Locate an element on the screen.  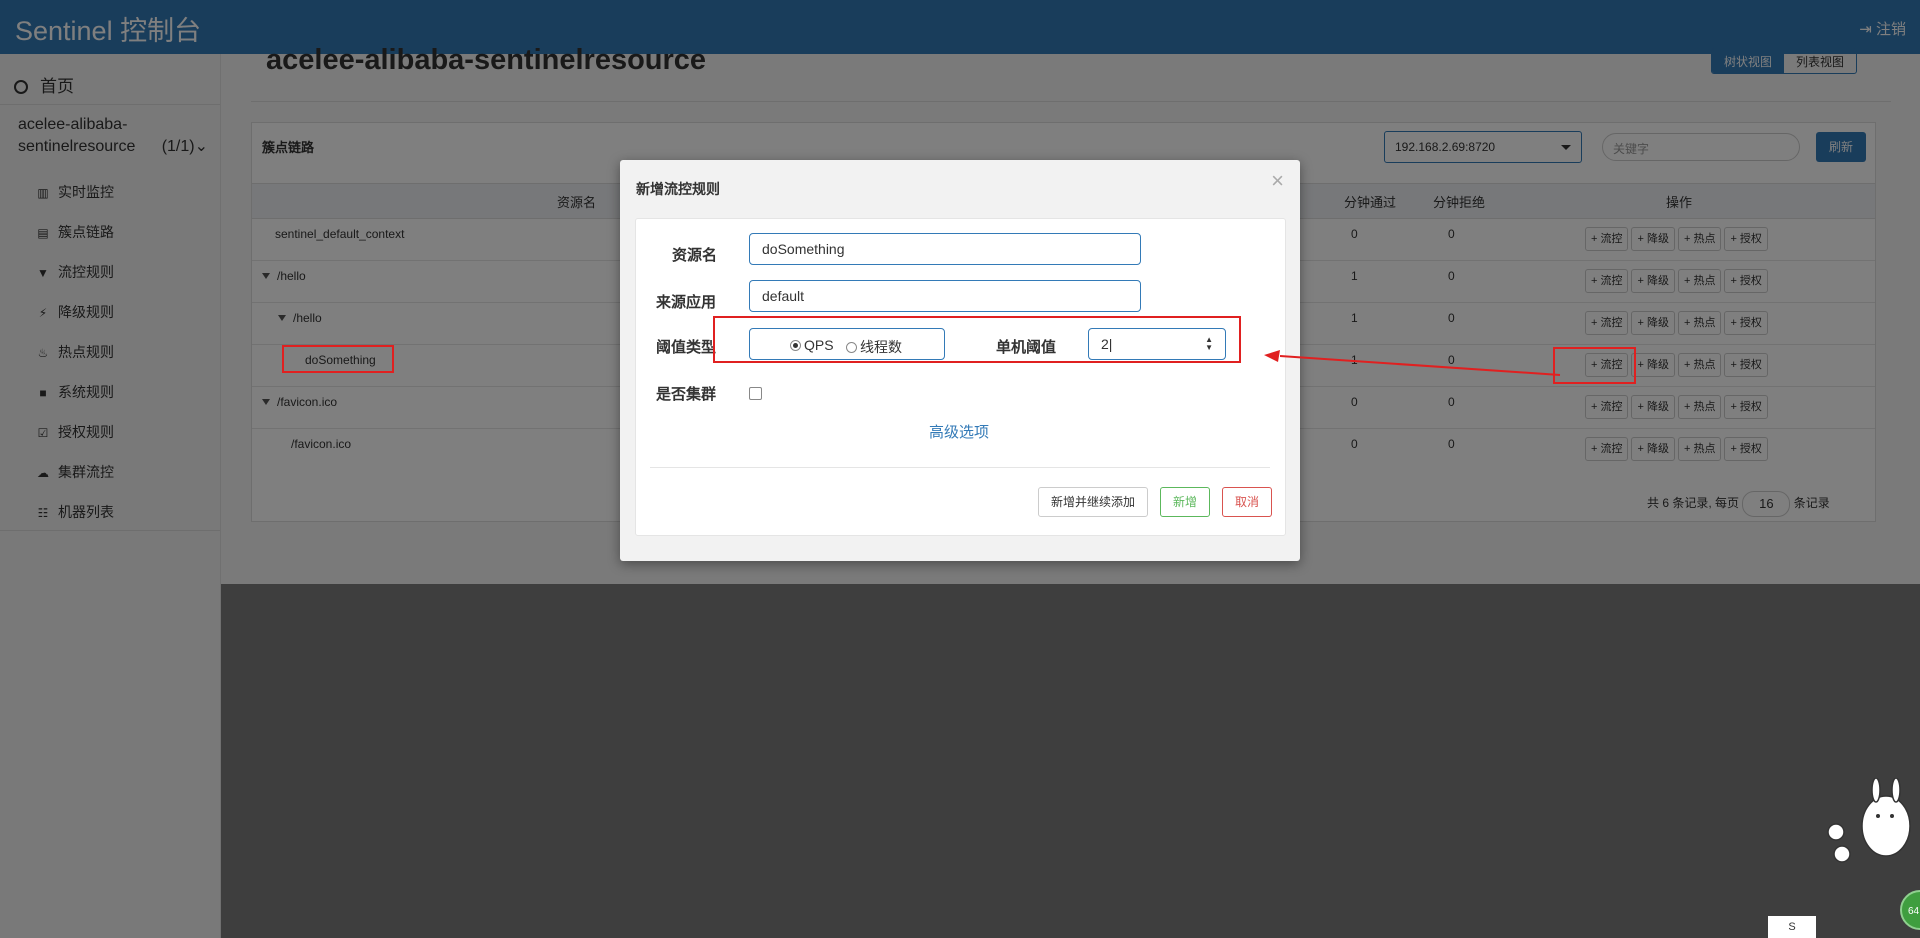
close-icon: × is located at coordinates (1277, 181).